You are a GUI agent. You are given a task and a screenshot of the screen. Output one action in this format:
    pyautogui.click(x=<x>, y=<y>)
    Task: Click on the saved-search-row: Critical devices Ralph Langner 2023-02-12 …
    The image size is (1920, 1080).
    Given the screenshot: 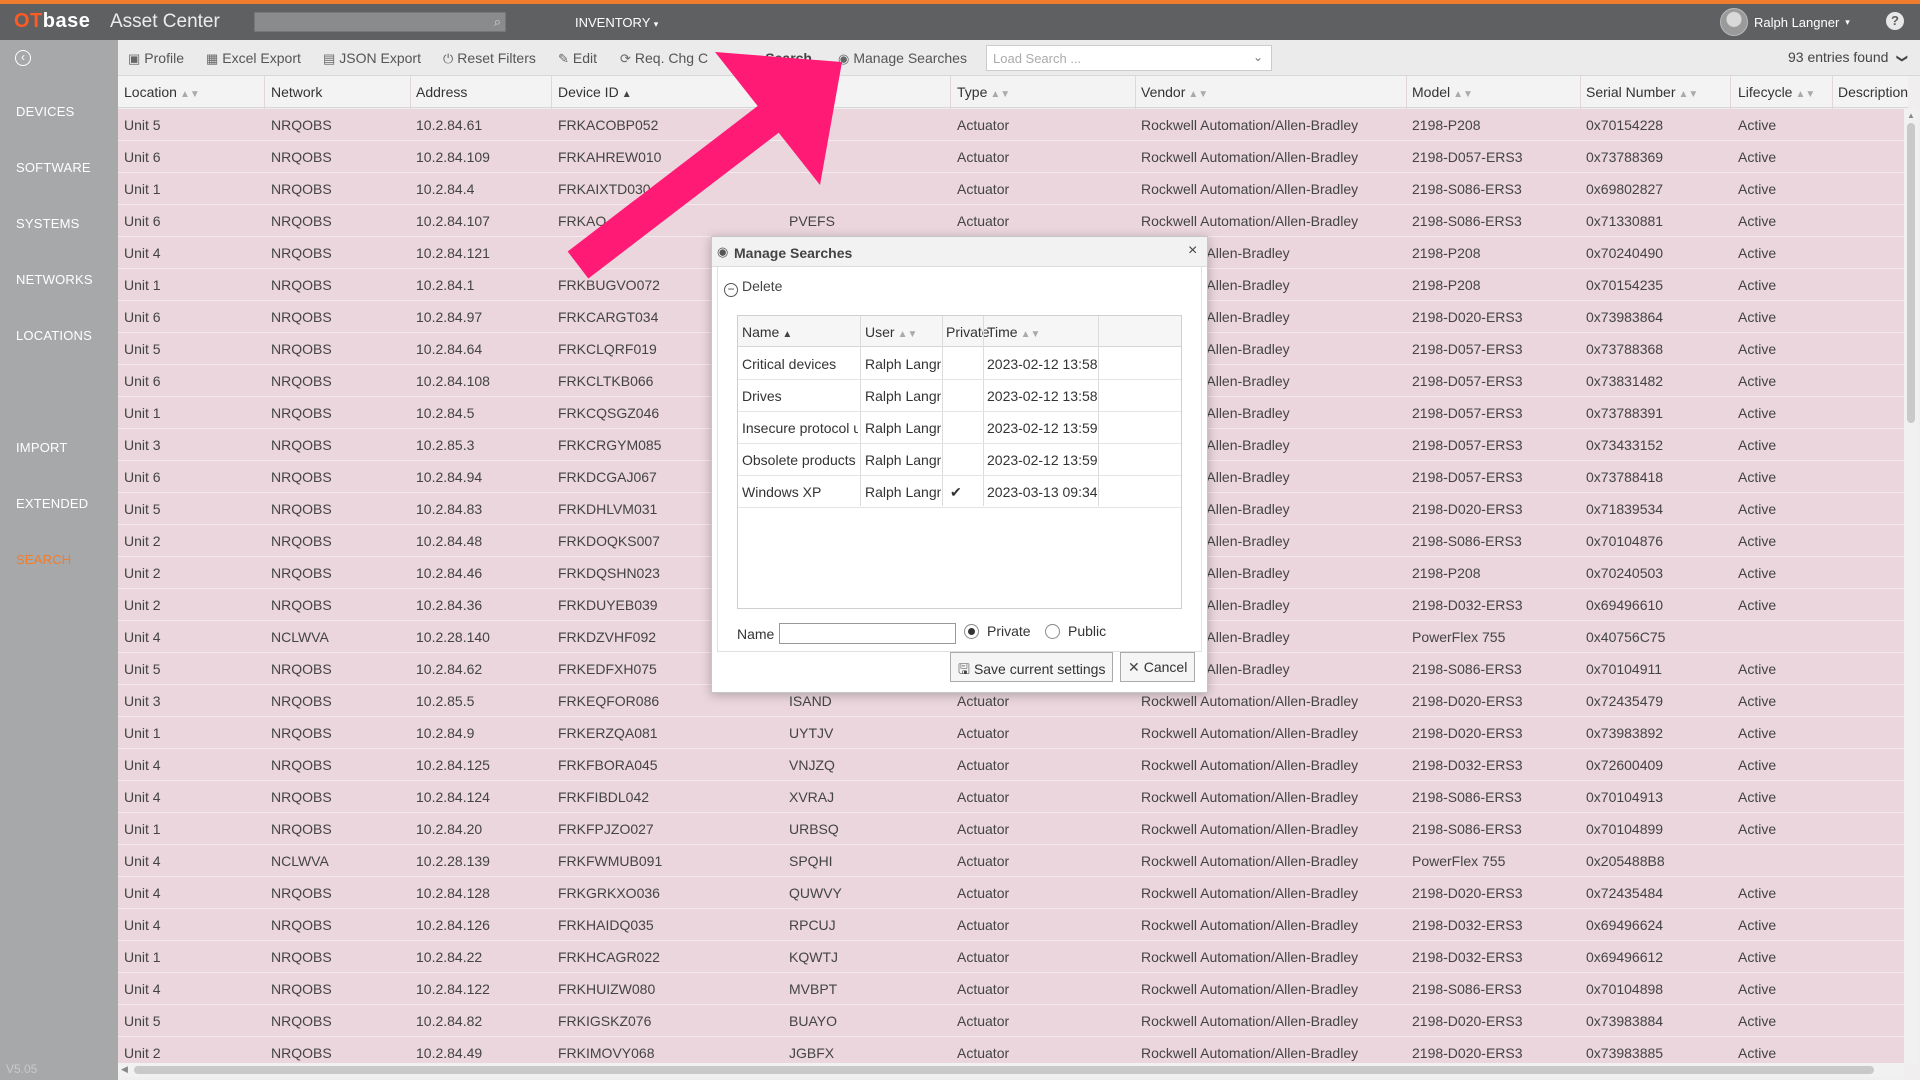 What is the action you would take?
    pyautogui.click(x=959, y=364)
    